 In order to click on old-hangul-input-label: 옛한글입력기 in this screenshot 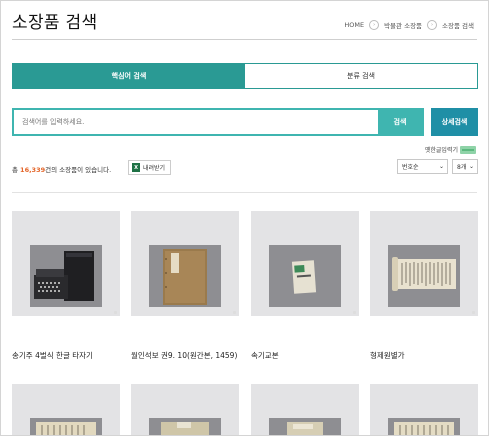, I will do `click(441, 150)`.